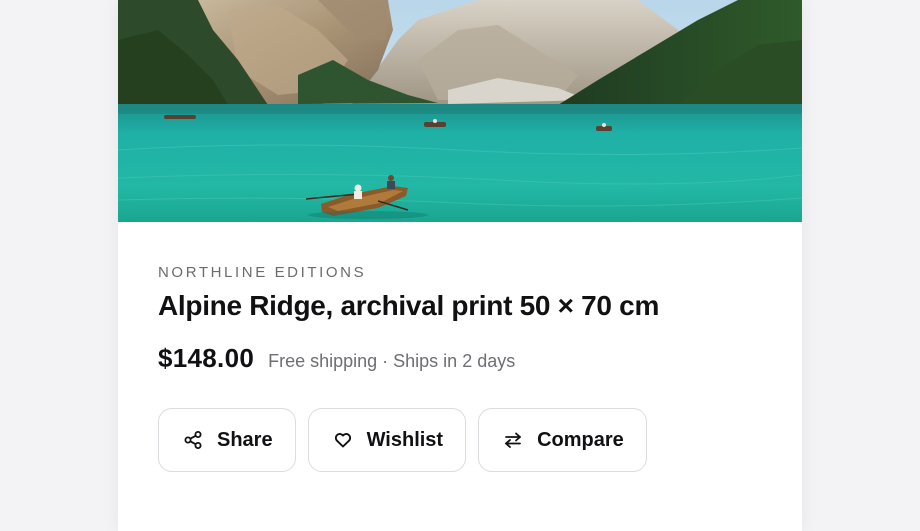  I want to click on wishlist-button: Wishlist, so click(387, 440).